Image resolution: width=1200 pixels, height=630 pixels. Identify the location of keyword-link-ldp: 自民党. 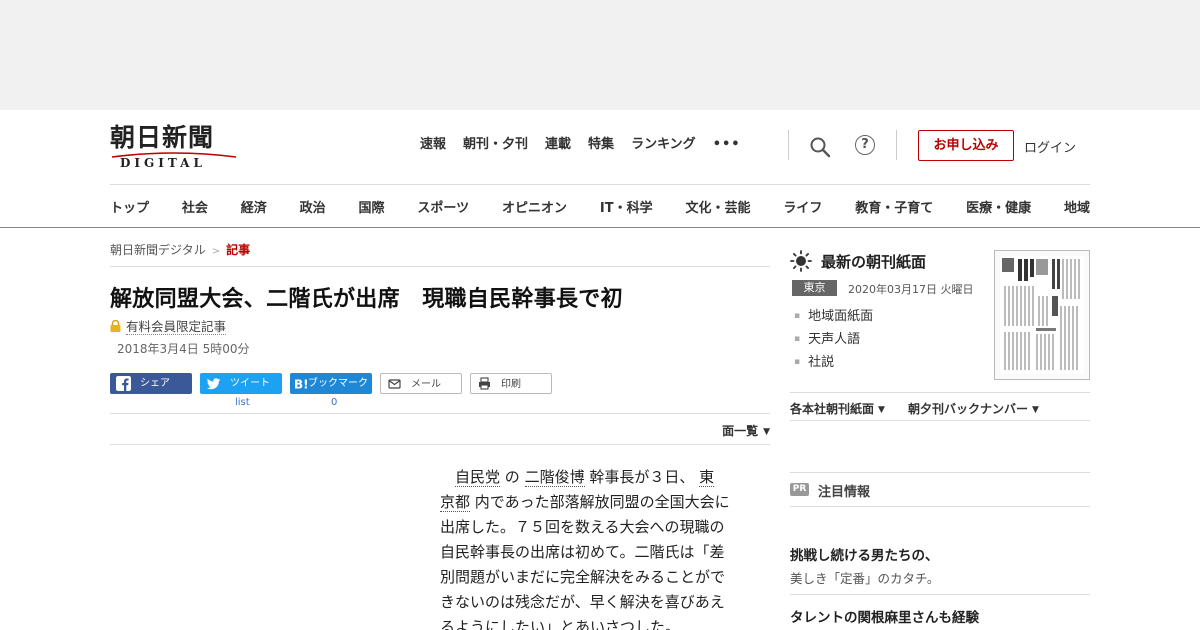
(478, 477).